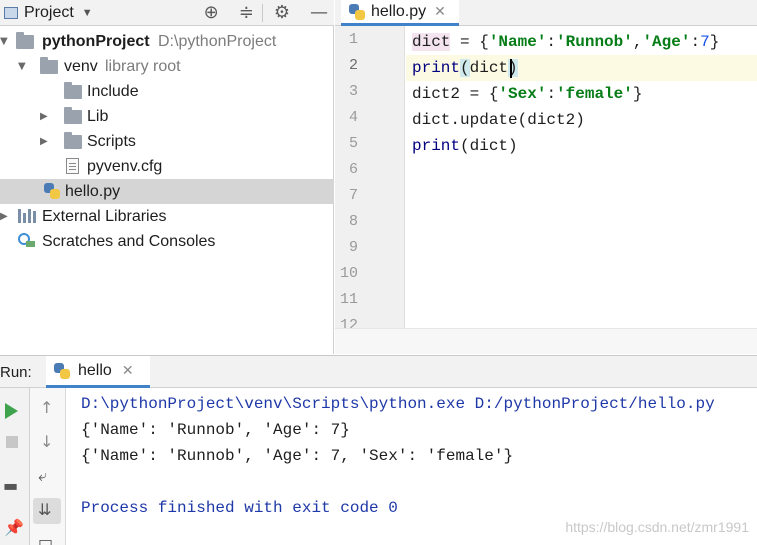 This screenshot has height=545, width=757. Describe the element at coordinates (353, 91) in the screenshot. I see `line-number: 3` at that location.